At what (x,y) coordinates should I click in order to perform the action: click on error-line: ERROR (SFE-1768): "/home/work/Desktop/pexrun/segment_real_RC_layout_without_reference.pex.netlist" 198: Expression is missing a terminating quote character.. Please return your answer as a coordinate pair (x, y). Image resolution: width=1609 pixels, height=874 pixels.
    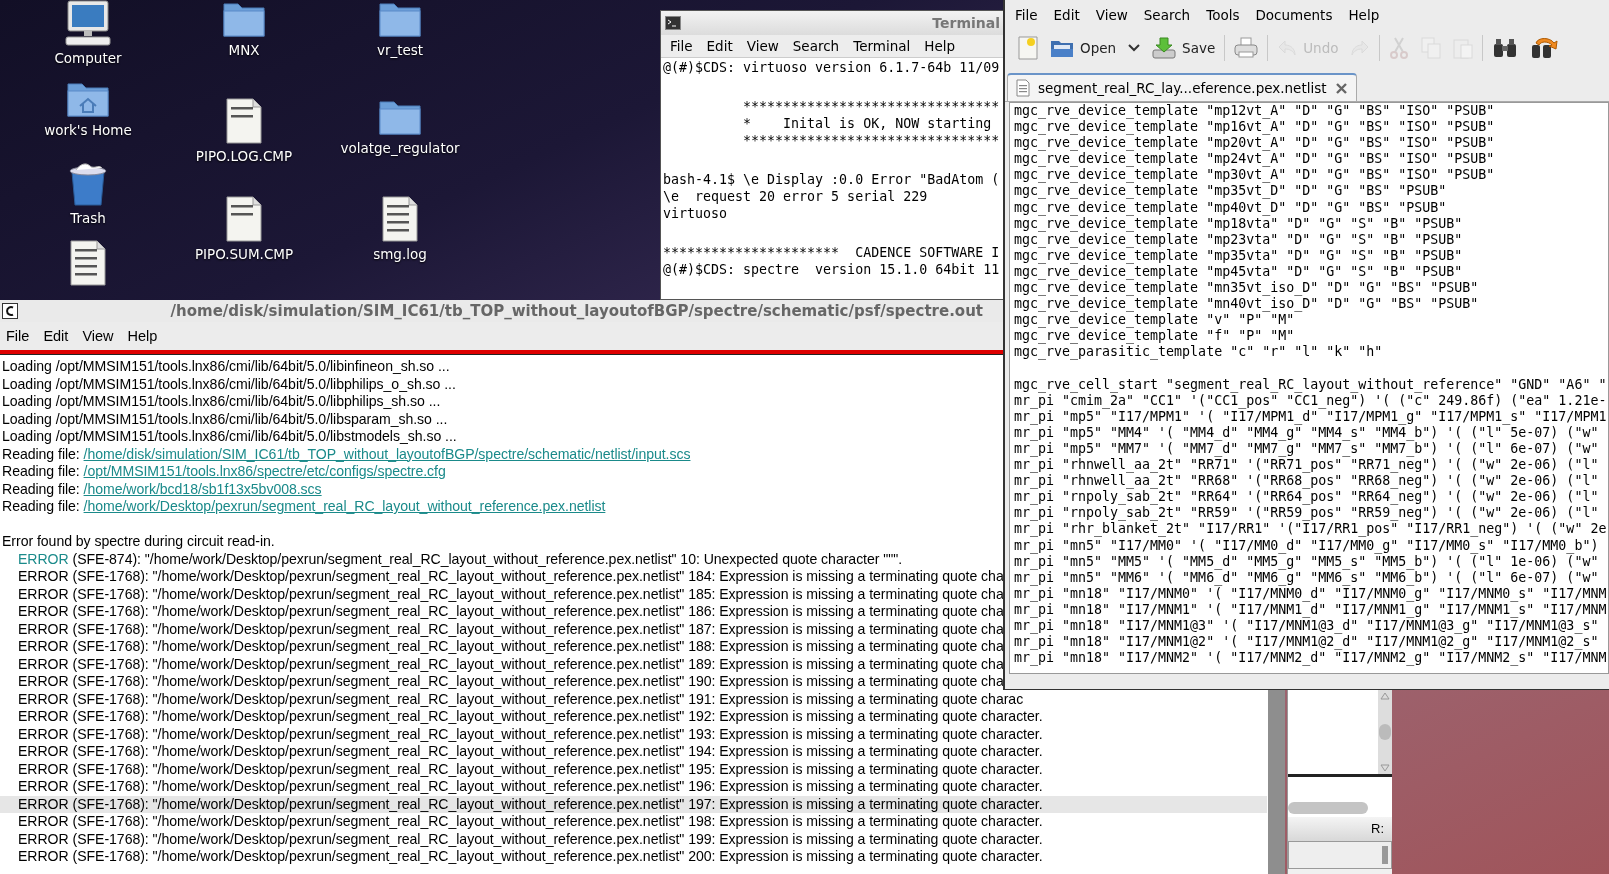
    Looking at the image, I should click on (530, 822).